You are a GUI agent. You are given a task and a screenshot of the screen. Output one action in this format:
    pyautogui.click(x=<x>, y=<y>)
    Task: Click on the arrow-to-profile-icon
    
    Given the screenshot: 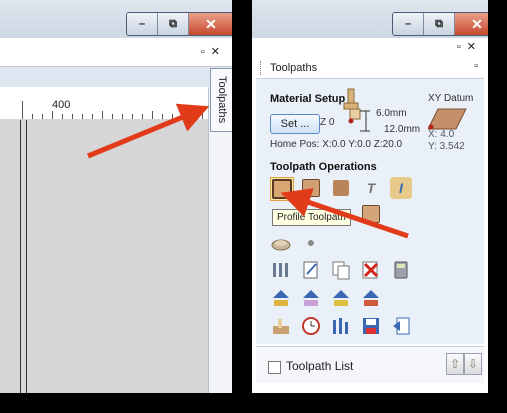 What is the action you would take?
    pyautogui.click(x=344, y=213)
    